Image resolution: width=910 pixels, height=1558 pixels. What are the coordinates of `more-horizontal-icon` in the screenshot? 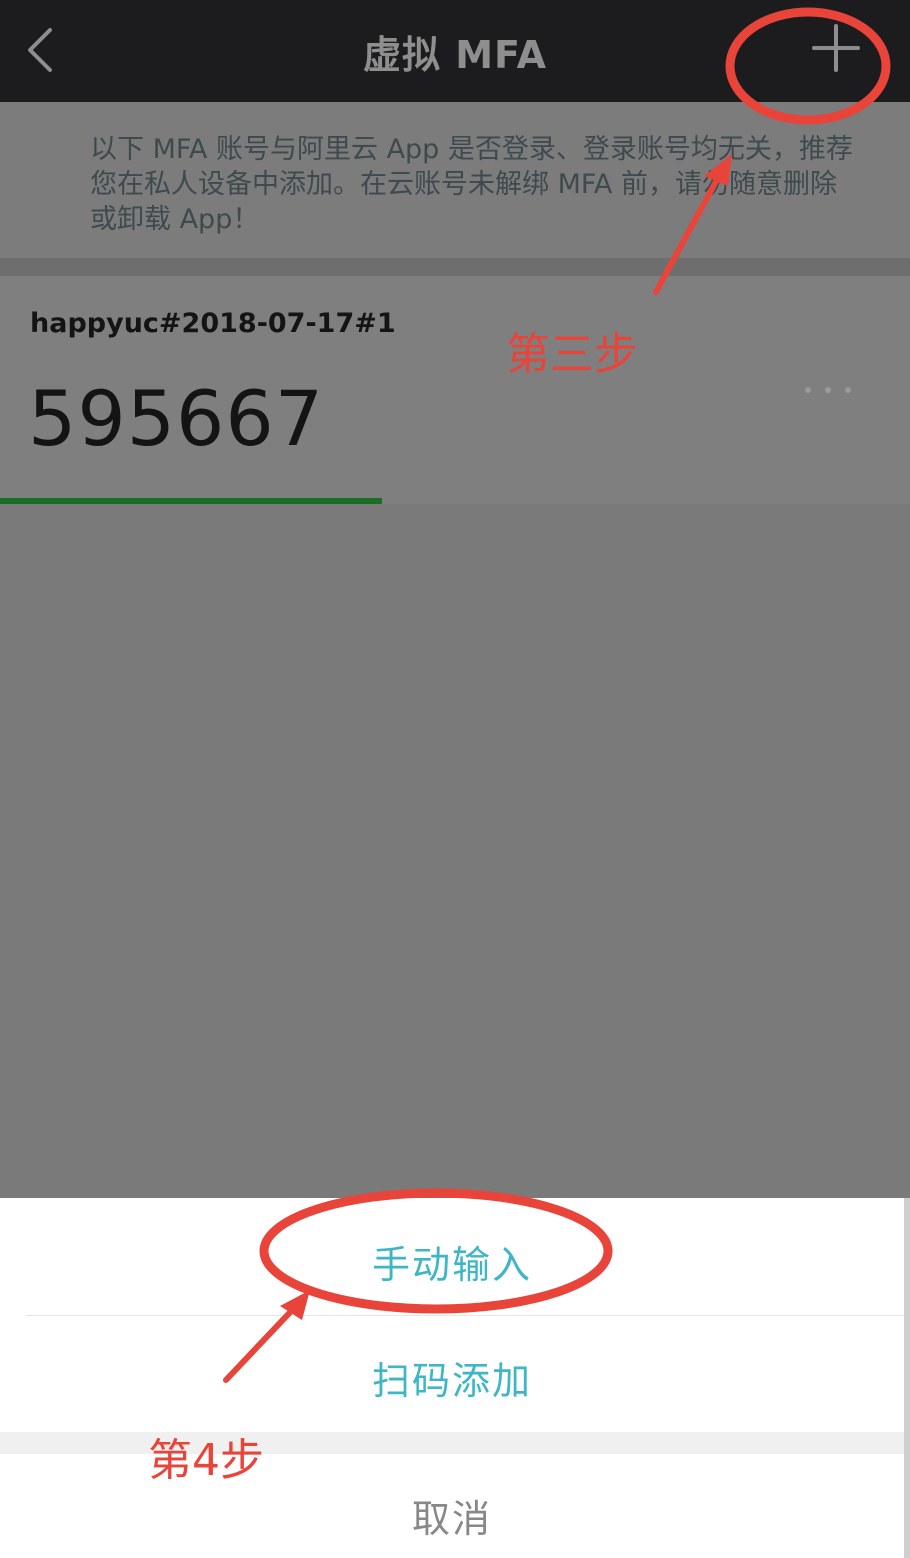 It's located at (828, 390).